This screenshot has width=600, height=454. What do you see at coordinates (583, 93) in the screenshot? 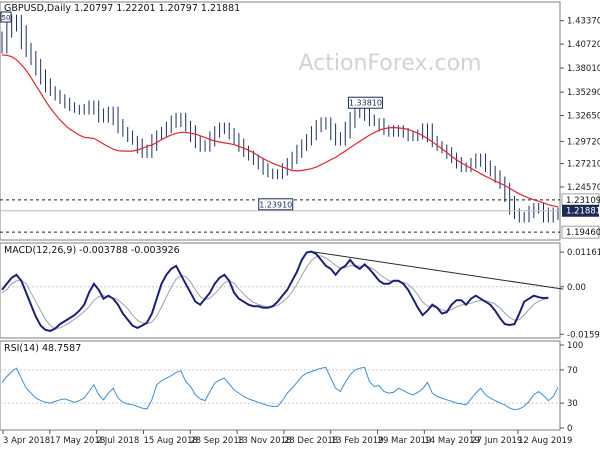
I see `price-tick-label: 1.35290` at bounding box center [583, 93].